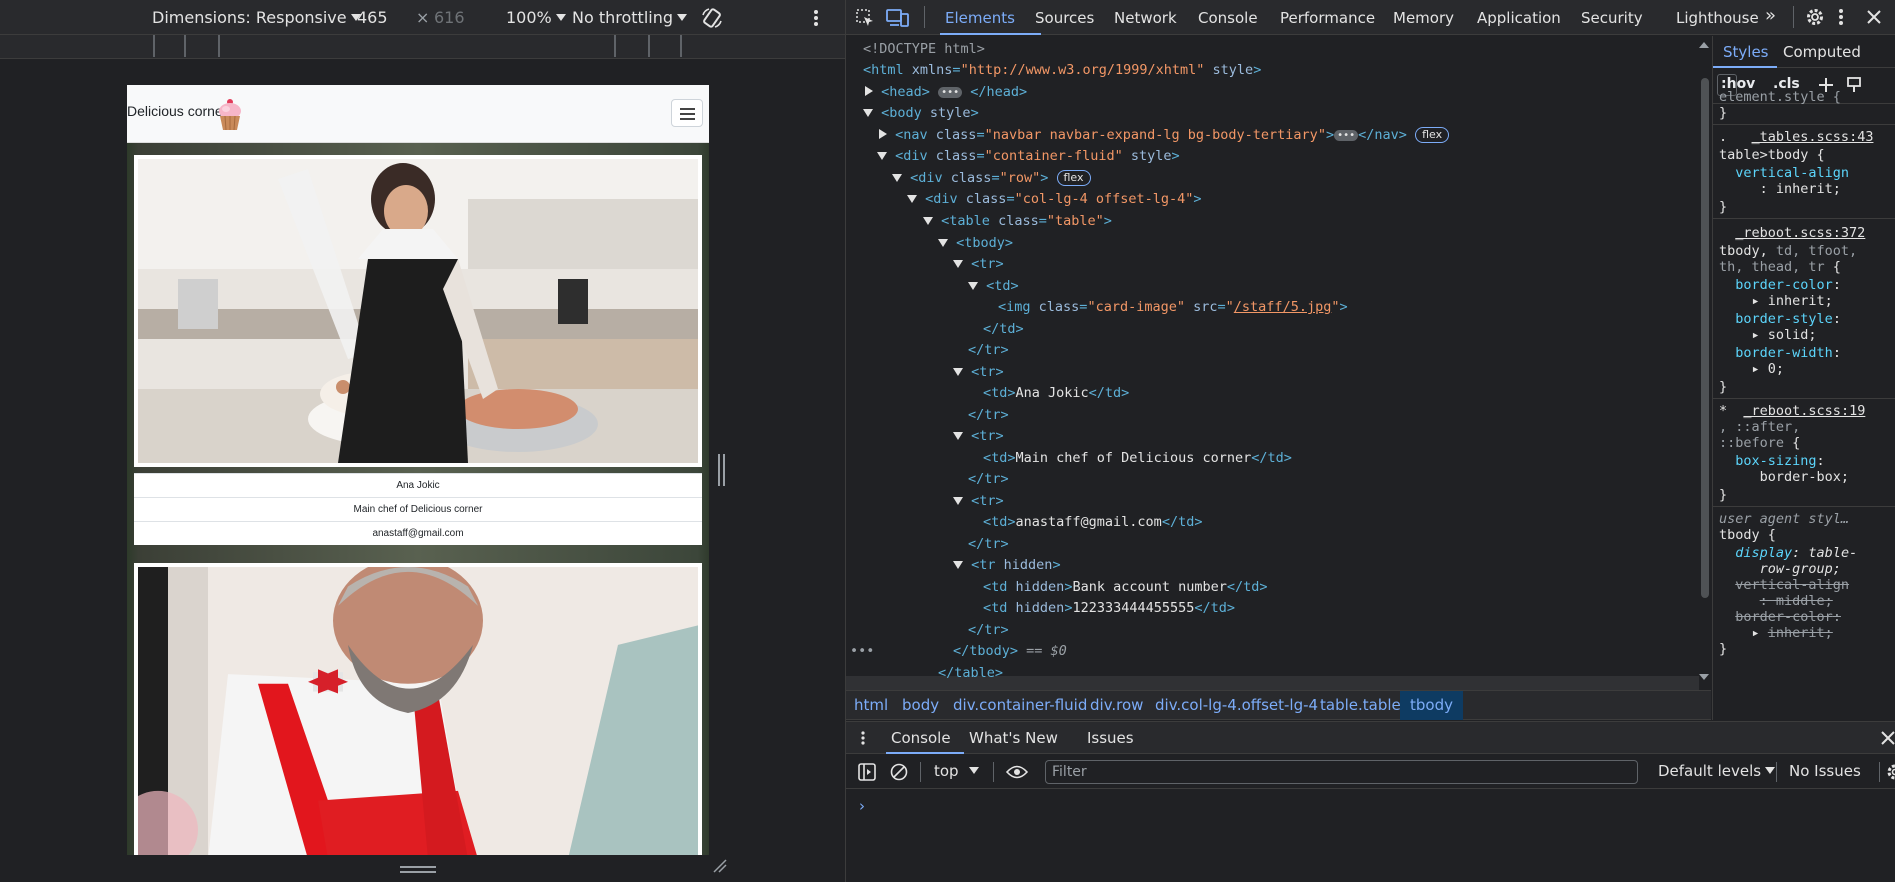 The height and width of the screenshot is (882, 1895). What do you see at coordinates (1109, 608) in the screenshot?
I see `dom-node: <td hidden>122333444455555</td>` at bounding box center [1109, 608].